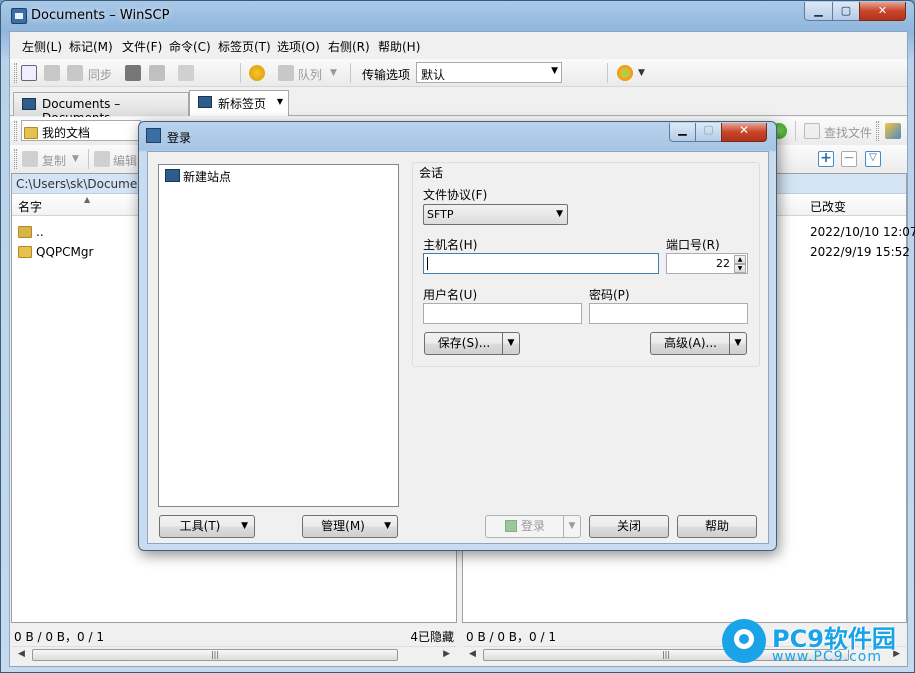 Image resolution: width=915 pixels, height=673 pixels. What do you see at coordinates (625, 73) in the screenshot?
I see `sync-mode-icon` at bounding box center [625, 73].